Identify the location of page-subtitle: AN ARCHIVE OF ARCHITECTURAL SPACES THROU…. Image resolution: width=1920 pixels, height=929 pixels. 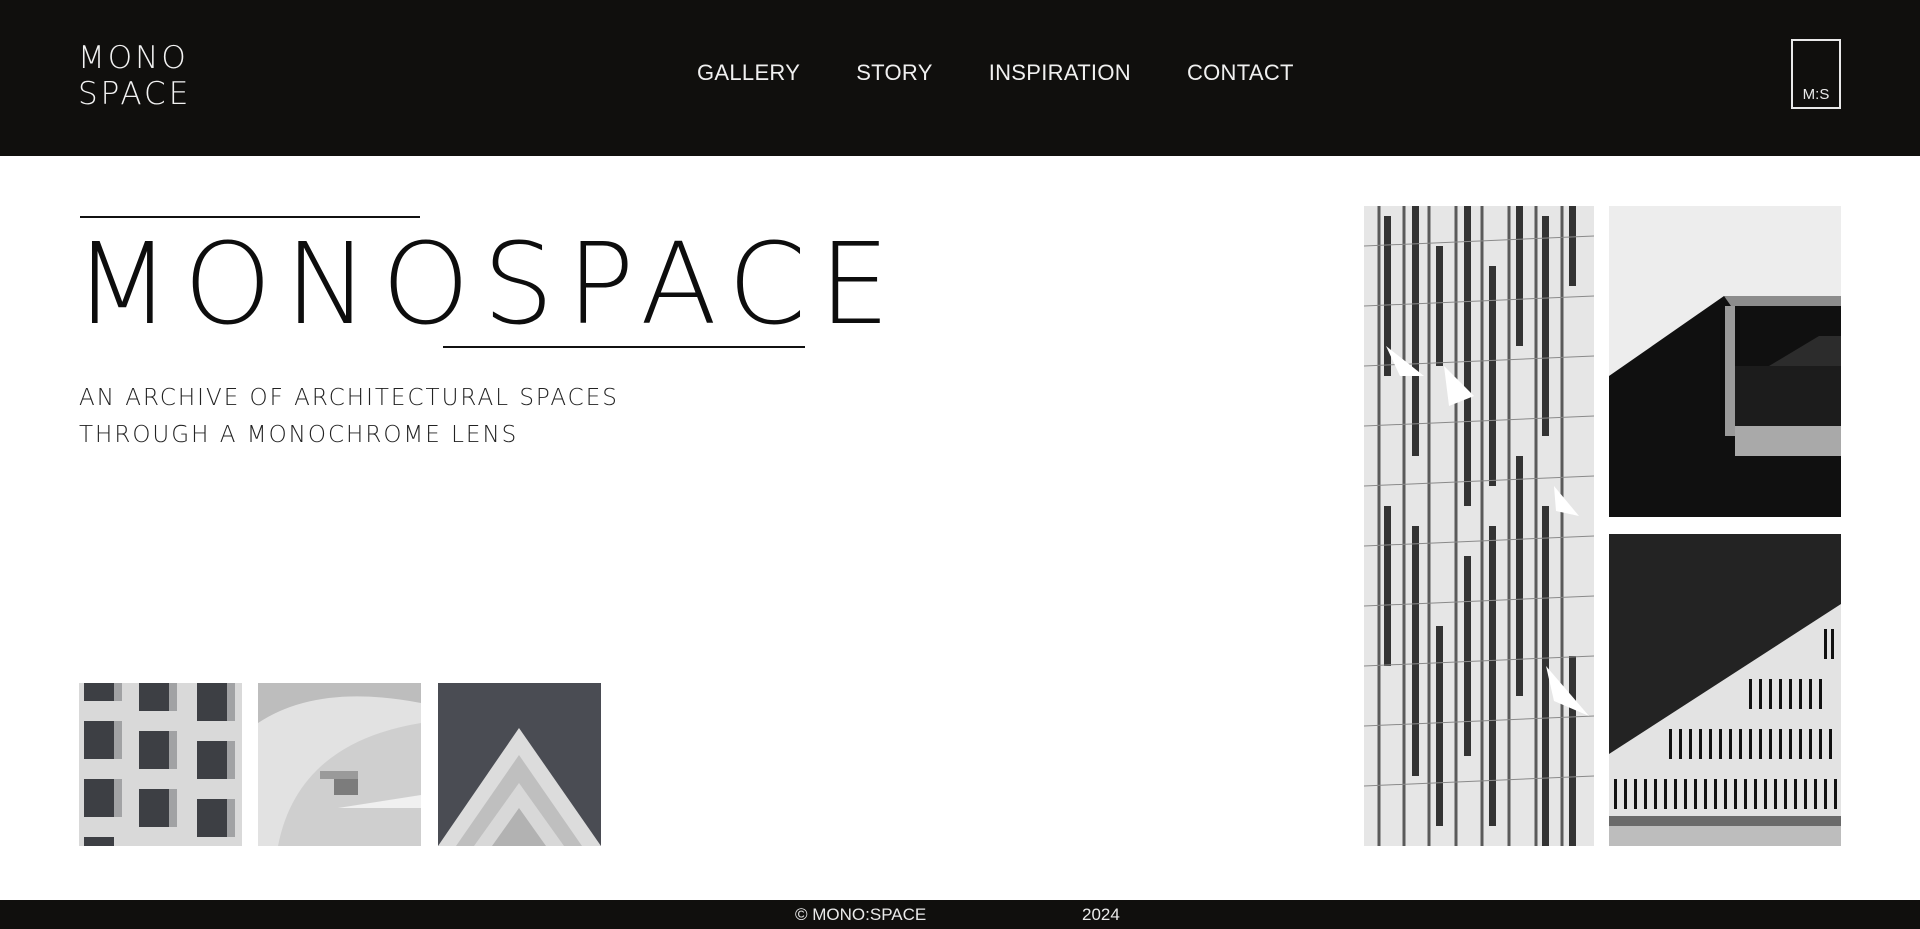
(349, 417).